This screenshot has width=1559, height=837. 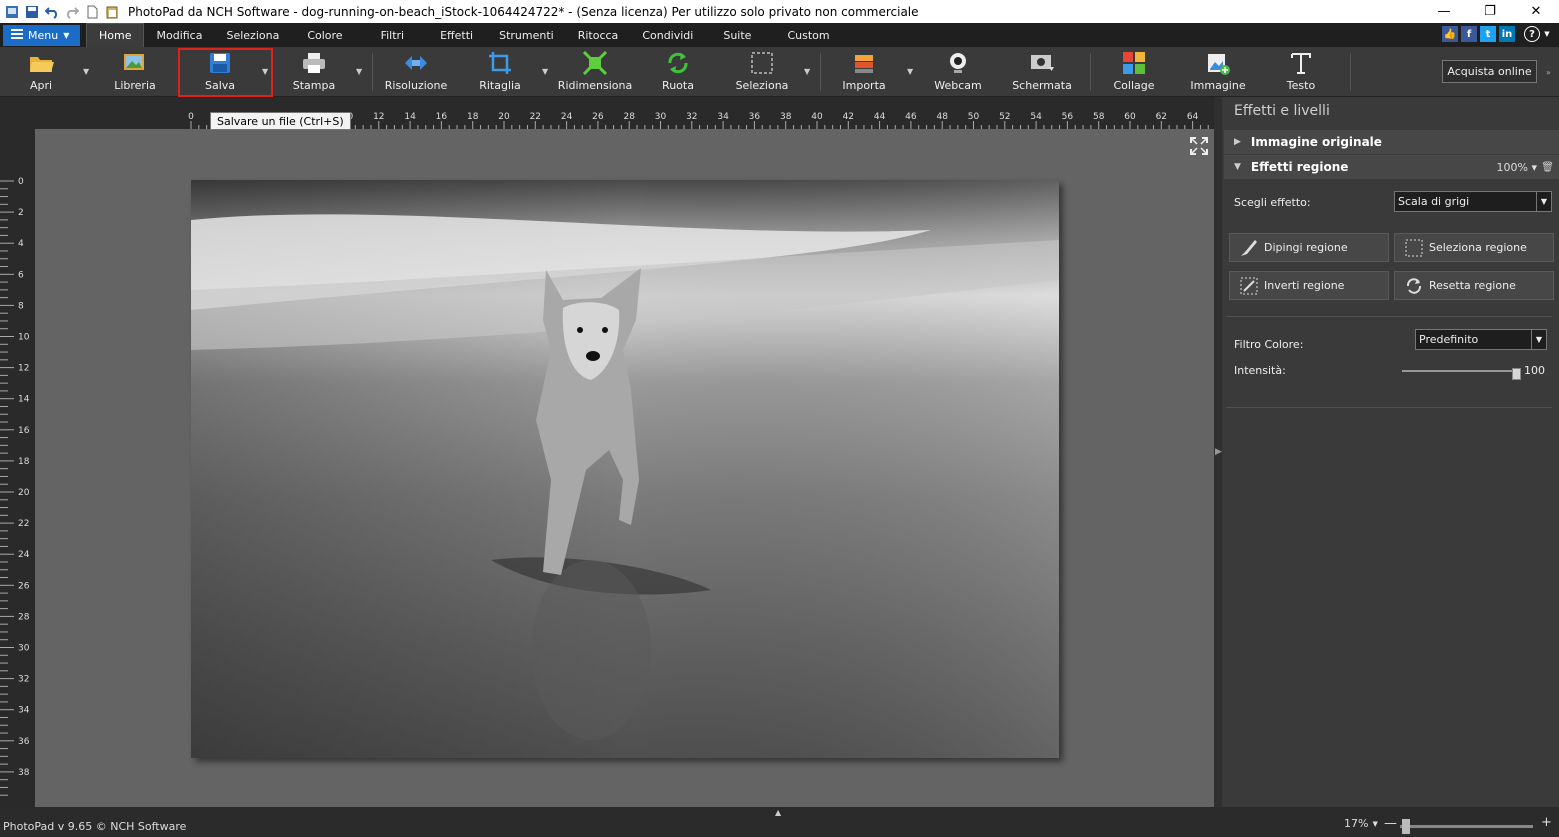 What do you see at coordinates (24, 431) in the screenshot?
I see `ruler-tick-label: 16` at bounding box center [24, 431].